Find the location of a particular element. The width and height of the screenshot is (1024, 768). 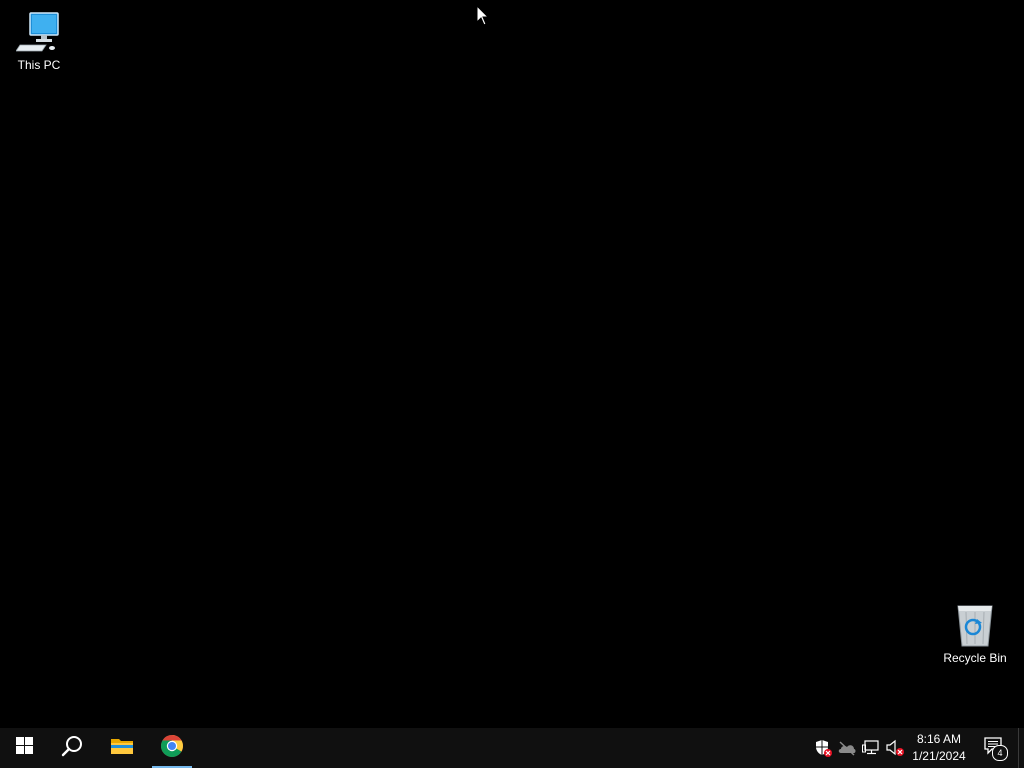

taskbar-file-explorer-button is located at coordinates (122, 748).